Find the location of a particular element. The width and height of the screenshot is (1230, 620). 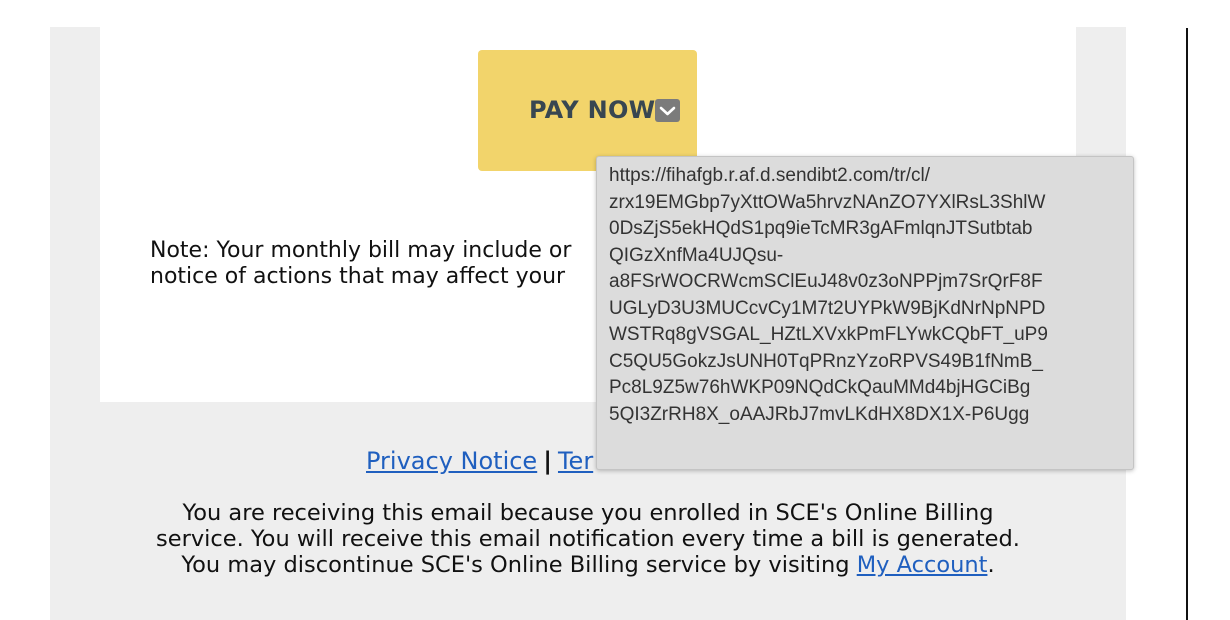

window-divider is located at coordinates (1187, 324).